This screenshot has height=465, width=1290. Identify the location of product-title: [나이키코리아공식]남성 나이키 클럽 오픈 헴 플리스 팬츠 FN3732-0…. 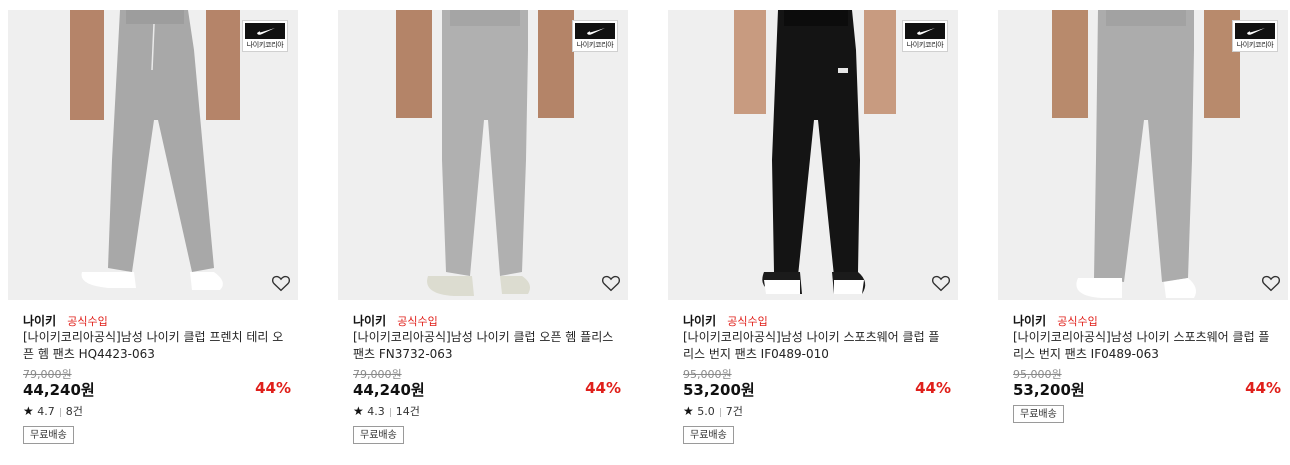
(485, 346).